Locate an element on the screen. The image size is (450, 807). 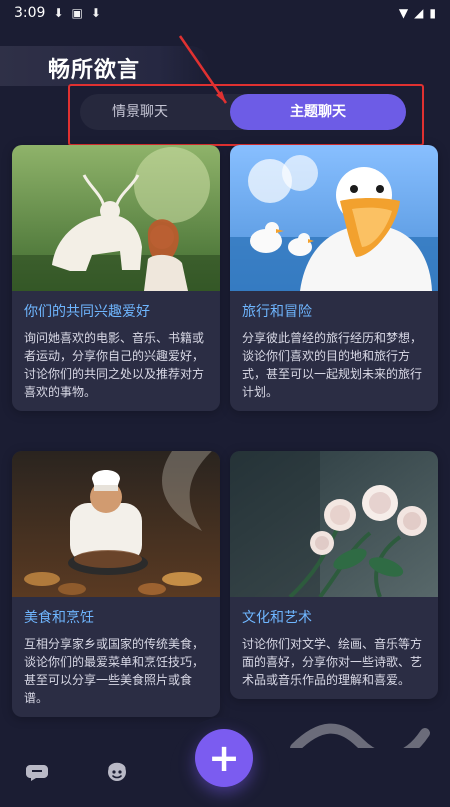
status-left: 3:09 ⬇ ▣ ⬇ is located at coordinates (57, 13).